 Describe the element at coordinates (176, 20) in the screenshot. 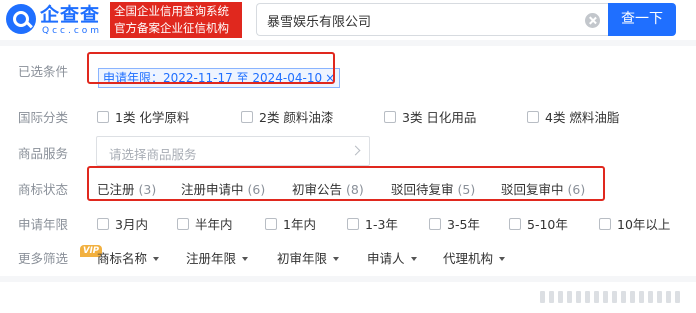

I see `slogan-banner: 全国企业信用查询系统 官方备案企业征信机构` at that location.